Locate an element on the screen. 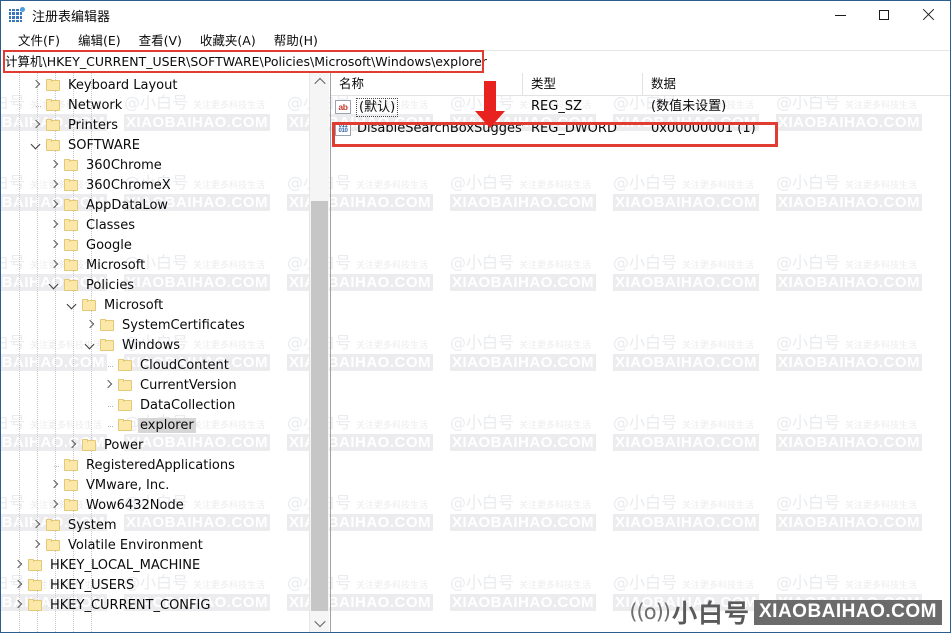  tree-node-registeredapplications: RegisteredApplications is located at coordinates (155, 465).